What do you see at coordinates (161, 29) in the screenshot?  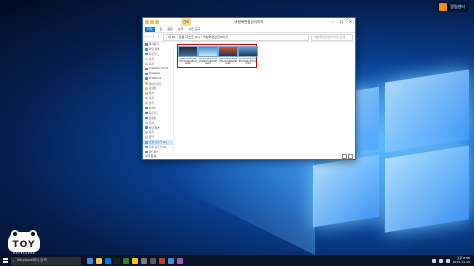 I see `ribbon-tab-home: 홈` at bounding box center [161, 29].